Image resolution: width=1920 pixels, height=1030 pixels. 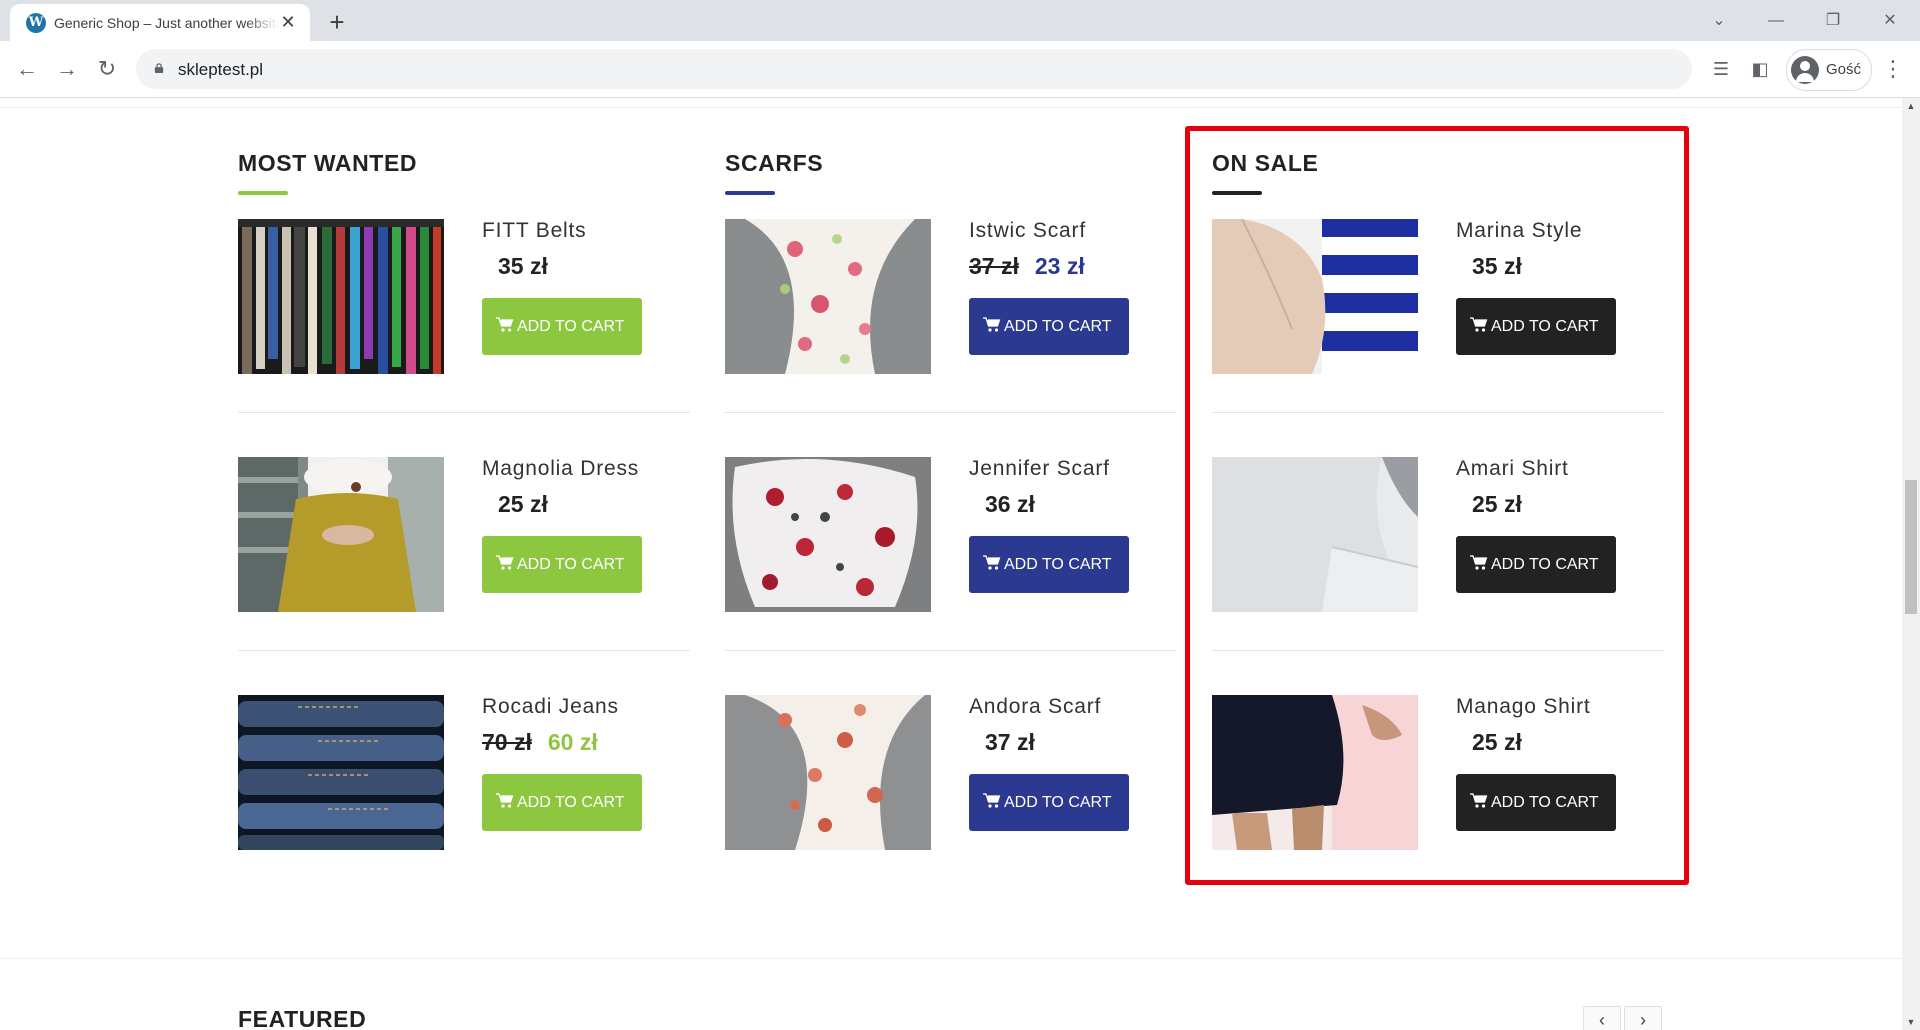 What do you see at coordinates (341, 534) in the screenshot?
I see `product-image-dress` at bounding box center [341, 534].